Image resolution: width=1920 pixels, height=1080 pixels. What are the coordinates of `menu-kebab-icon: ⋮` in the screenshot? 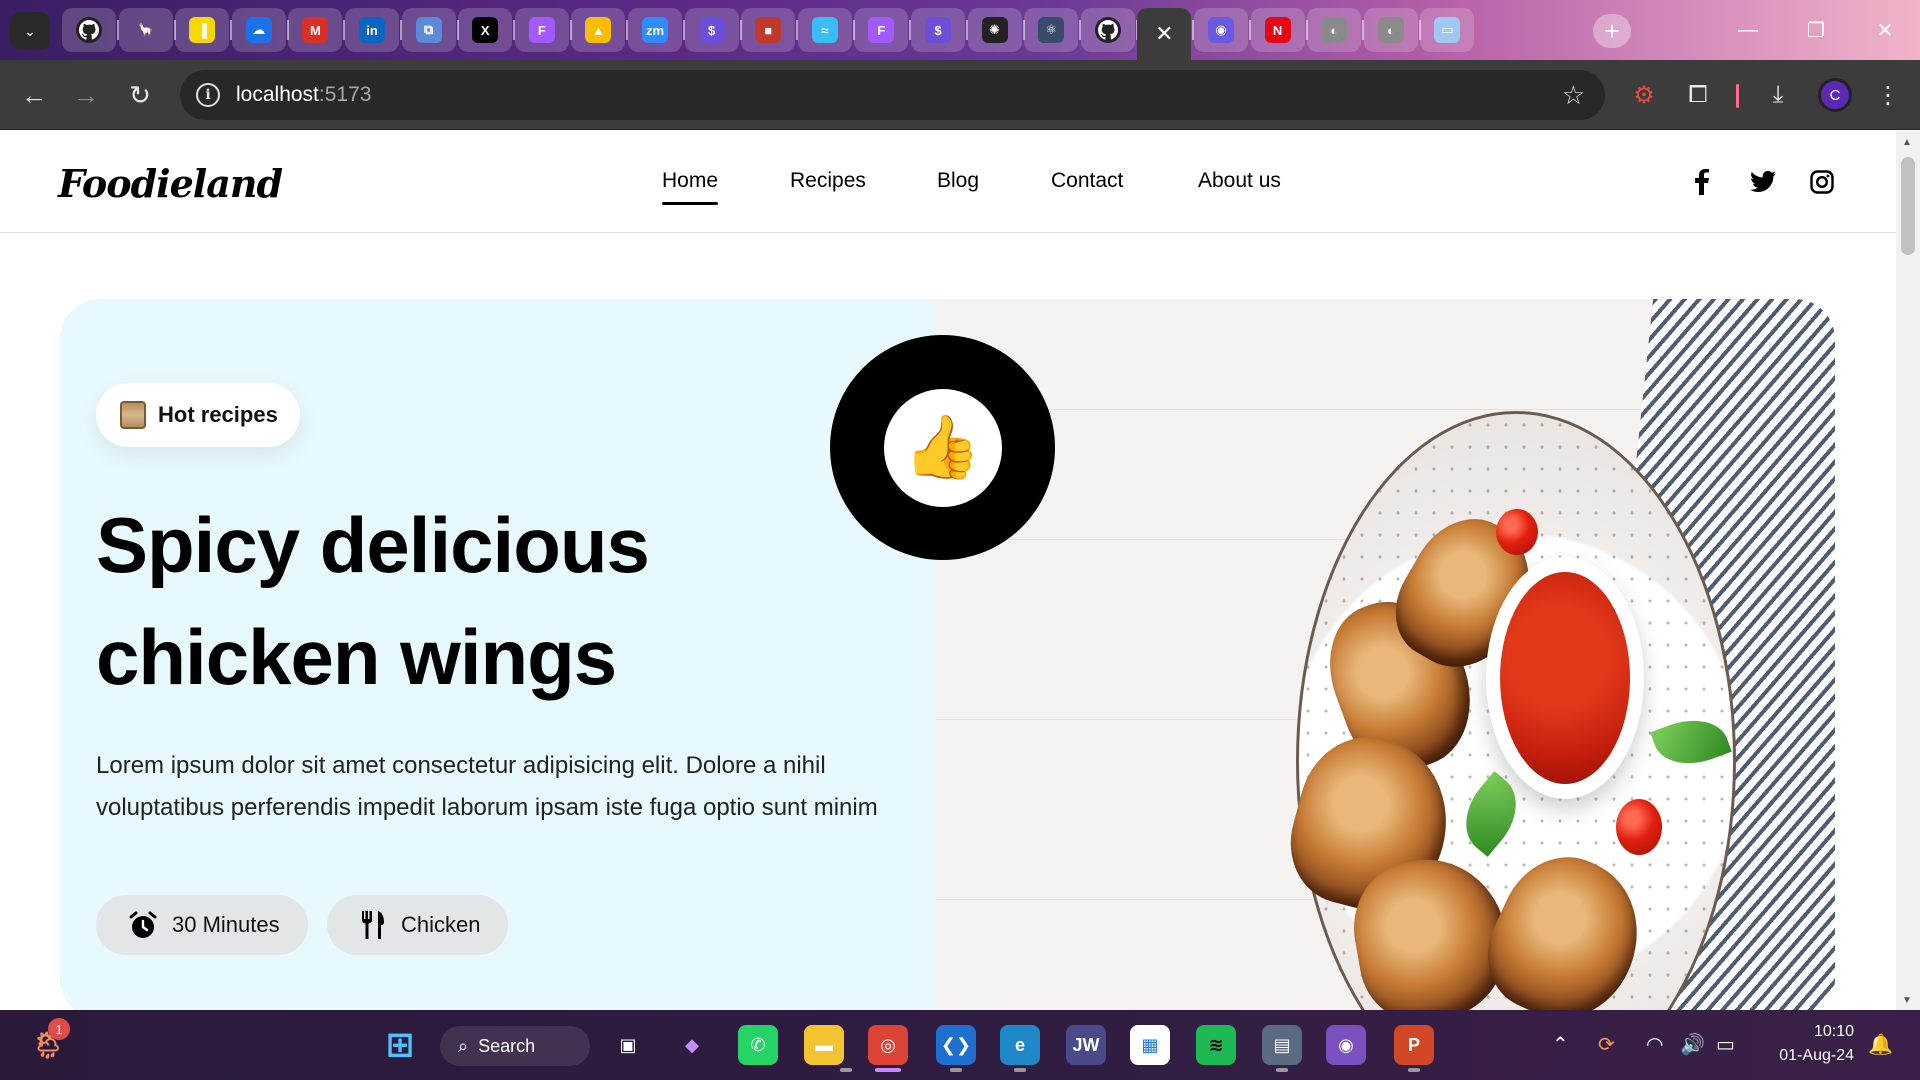 It's located at (1888, 95).